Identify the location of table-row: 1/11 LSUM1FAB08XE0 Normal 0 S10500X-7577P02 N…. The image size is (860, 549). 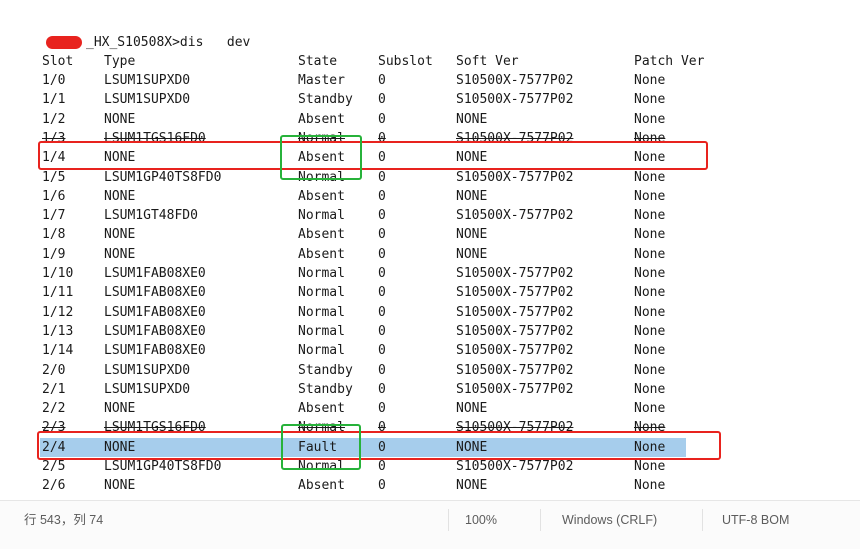
(430, 292).